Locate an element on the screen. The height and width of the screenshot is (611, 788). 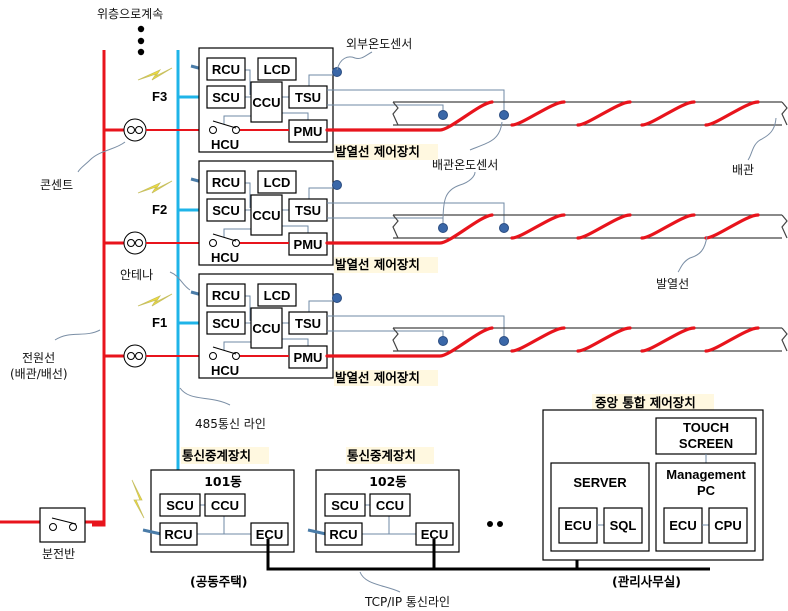
building-label: 101동 is located at coordinates (223, 481).